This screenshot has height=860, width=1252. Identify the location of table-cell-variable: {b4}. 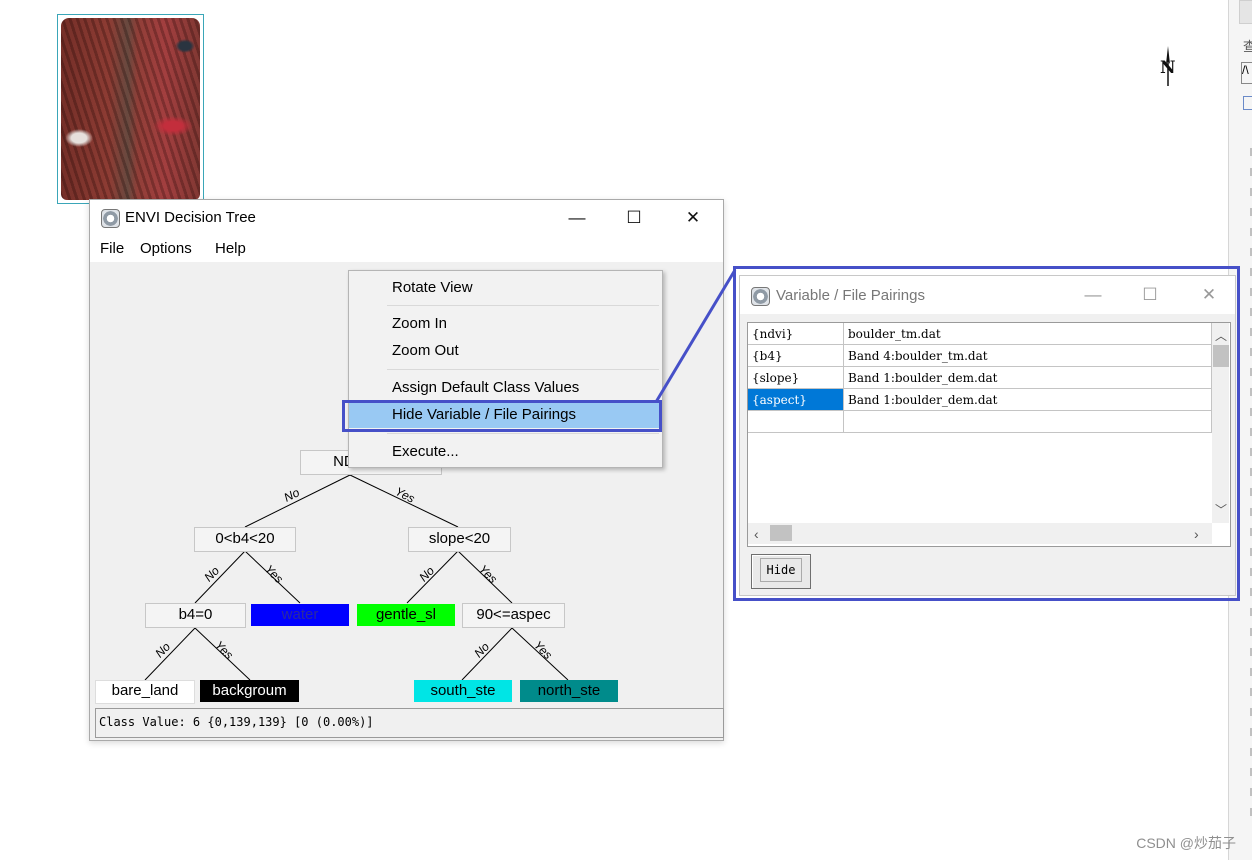
(796, 356).